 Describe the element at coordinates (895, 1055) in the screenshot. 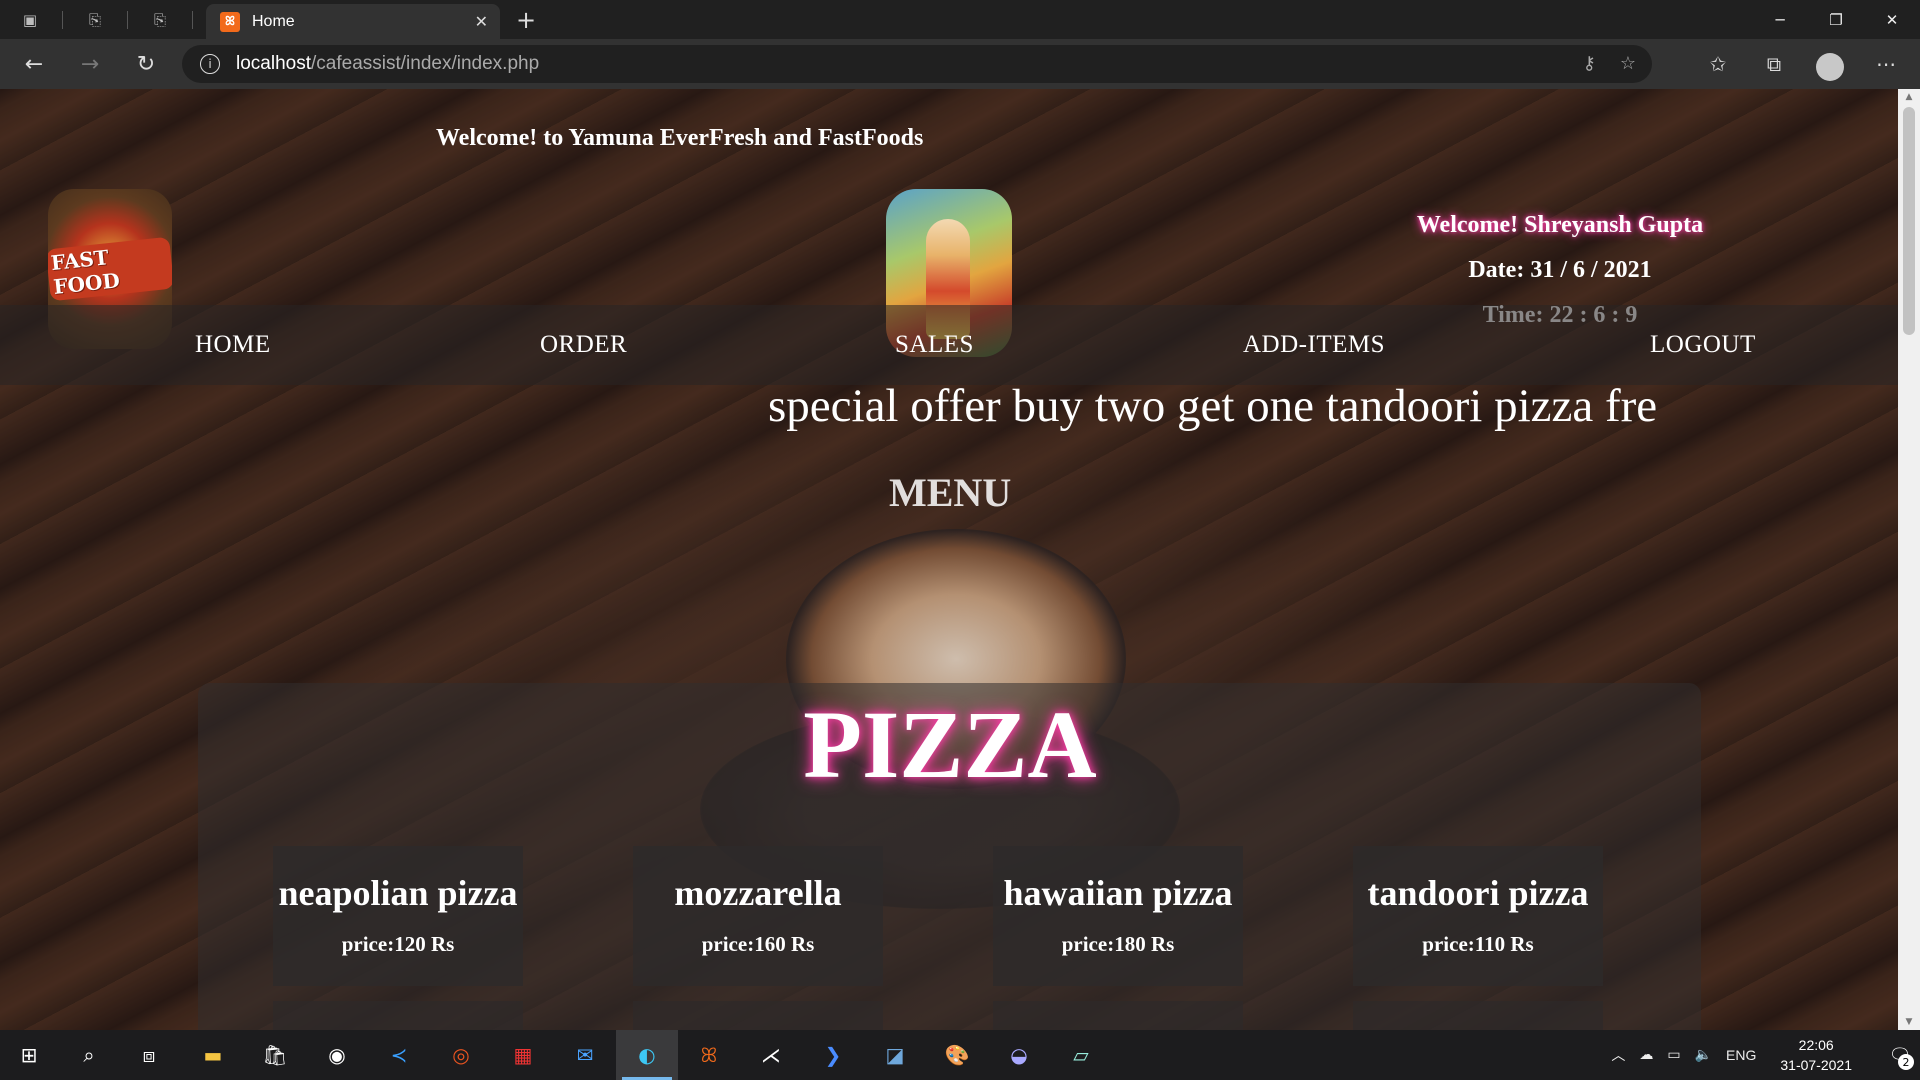

I see `mysql-workbench-icon: ◪` at that location.